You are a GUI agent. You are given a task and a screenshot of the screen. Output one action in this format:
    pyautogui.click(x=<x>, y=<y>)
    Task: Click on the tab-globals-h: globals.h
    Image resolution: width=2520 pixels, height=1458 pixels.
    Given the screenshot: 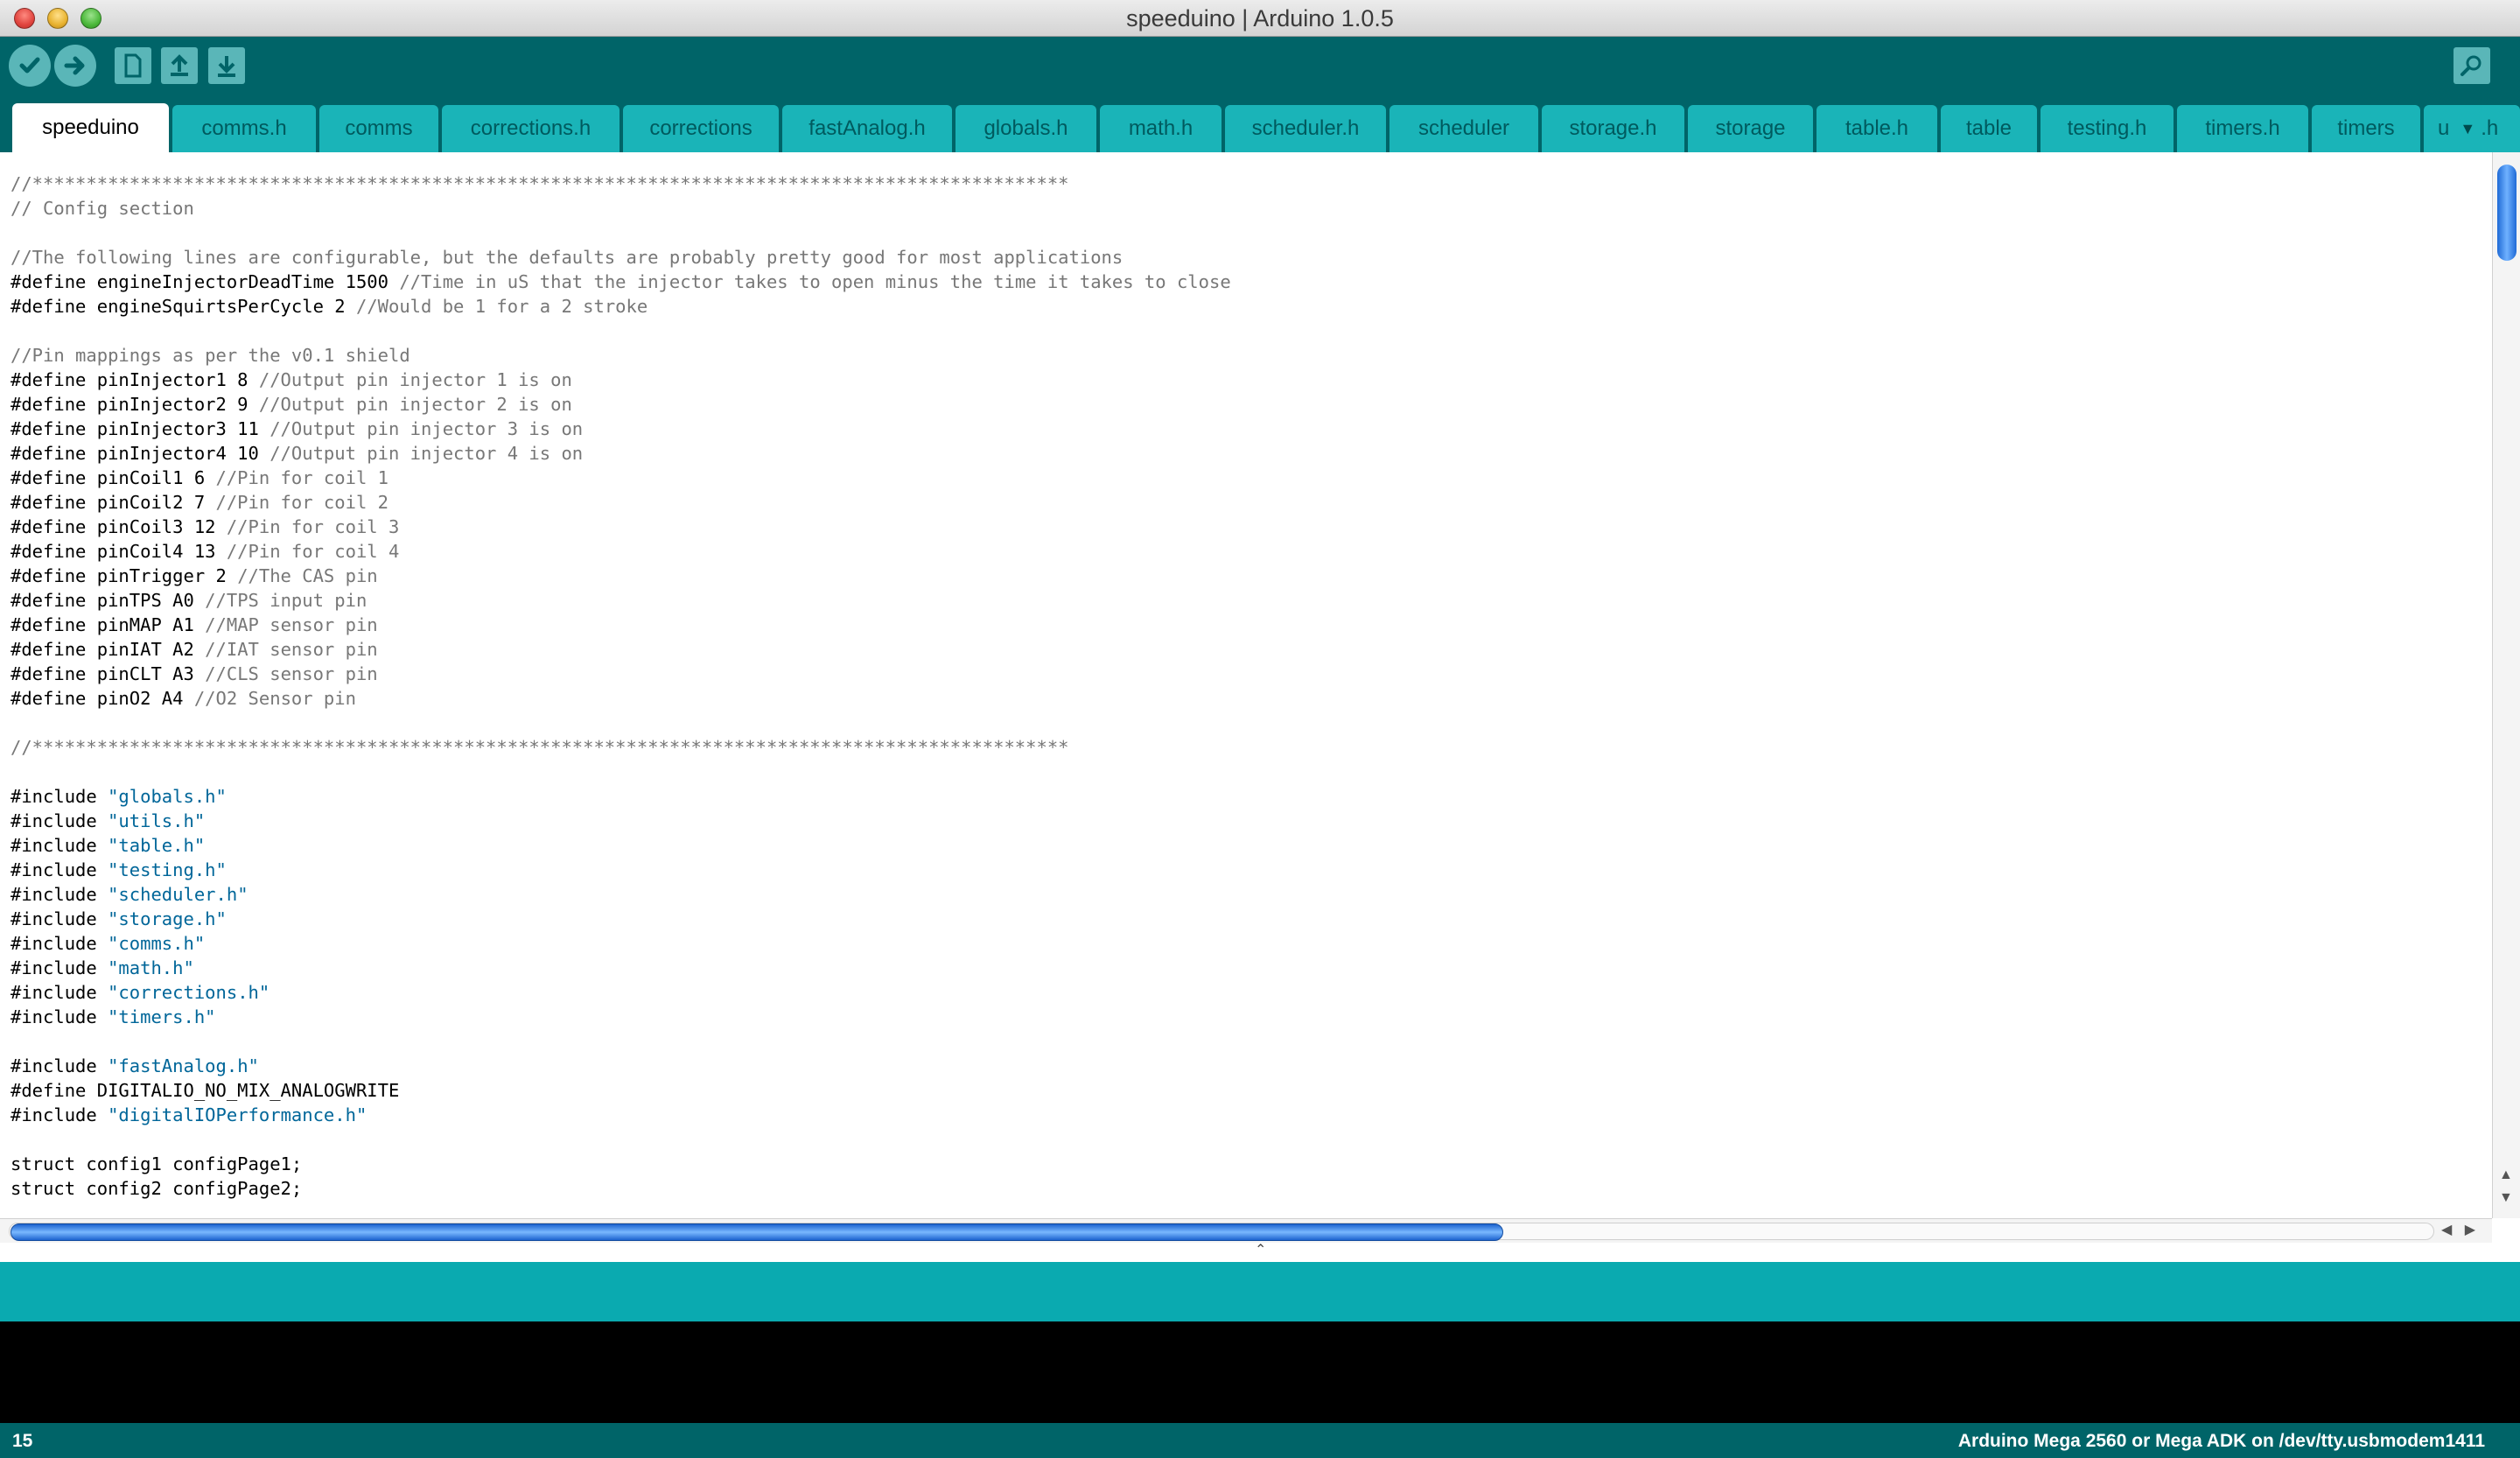 What is the action you would take?
    pyautogui.click(x=1026, y=128)
    